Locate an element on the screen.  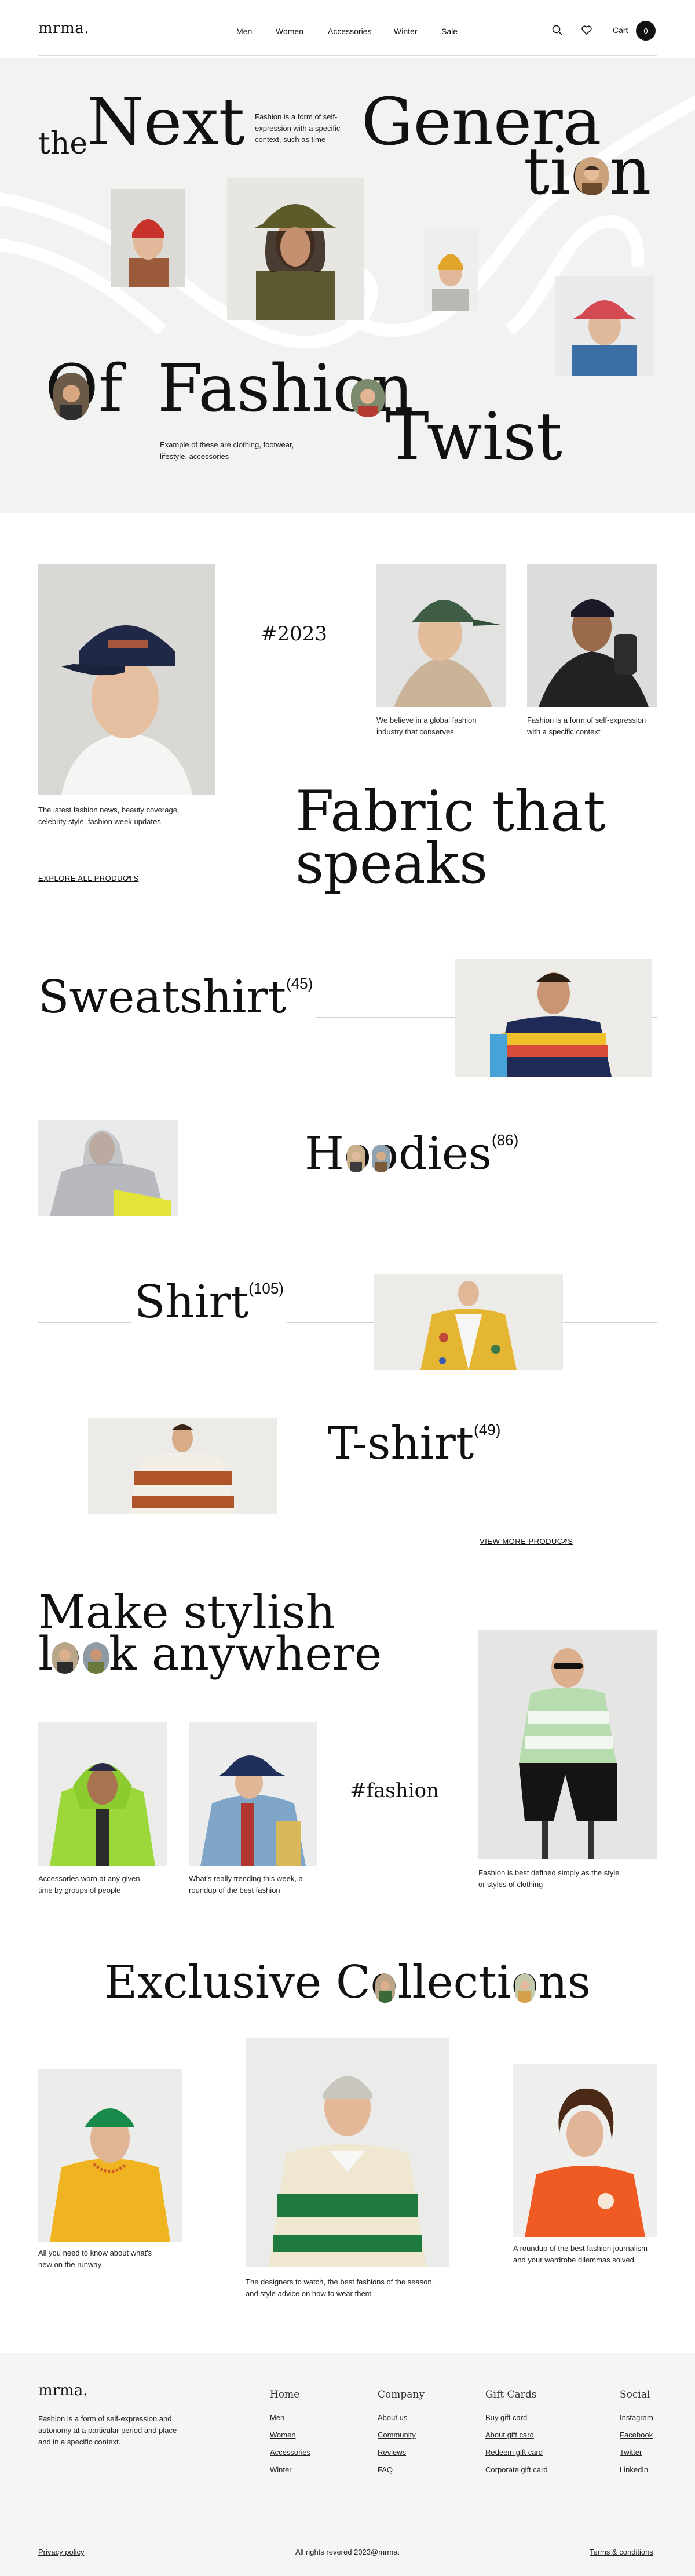
stylish-photo-green-jacket is located at coordinates (103, 1794).